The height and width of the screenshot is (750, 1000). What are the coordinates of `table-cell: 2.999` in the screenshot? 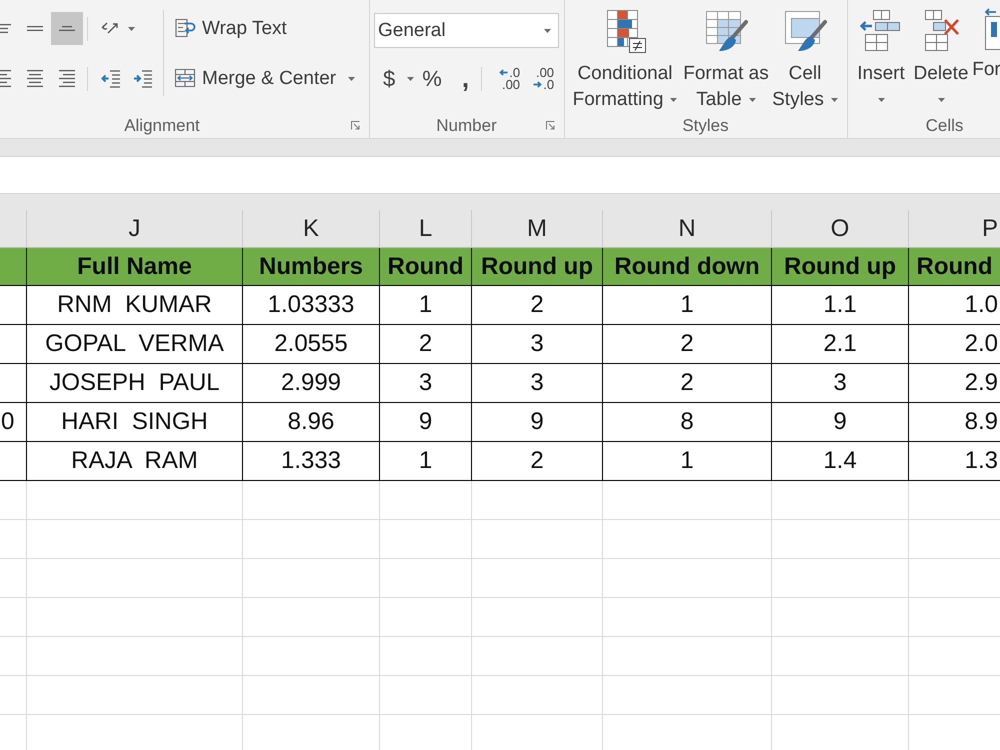 It's located at (311, 383).